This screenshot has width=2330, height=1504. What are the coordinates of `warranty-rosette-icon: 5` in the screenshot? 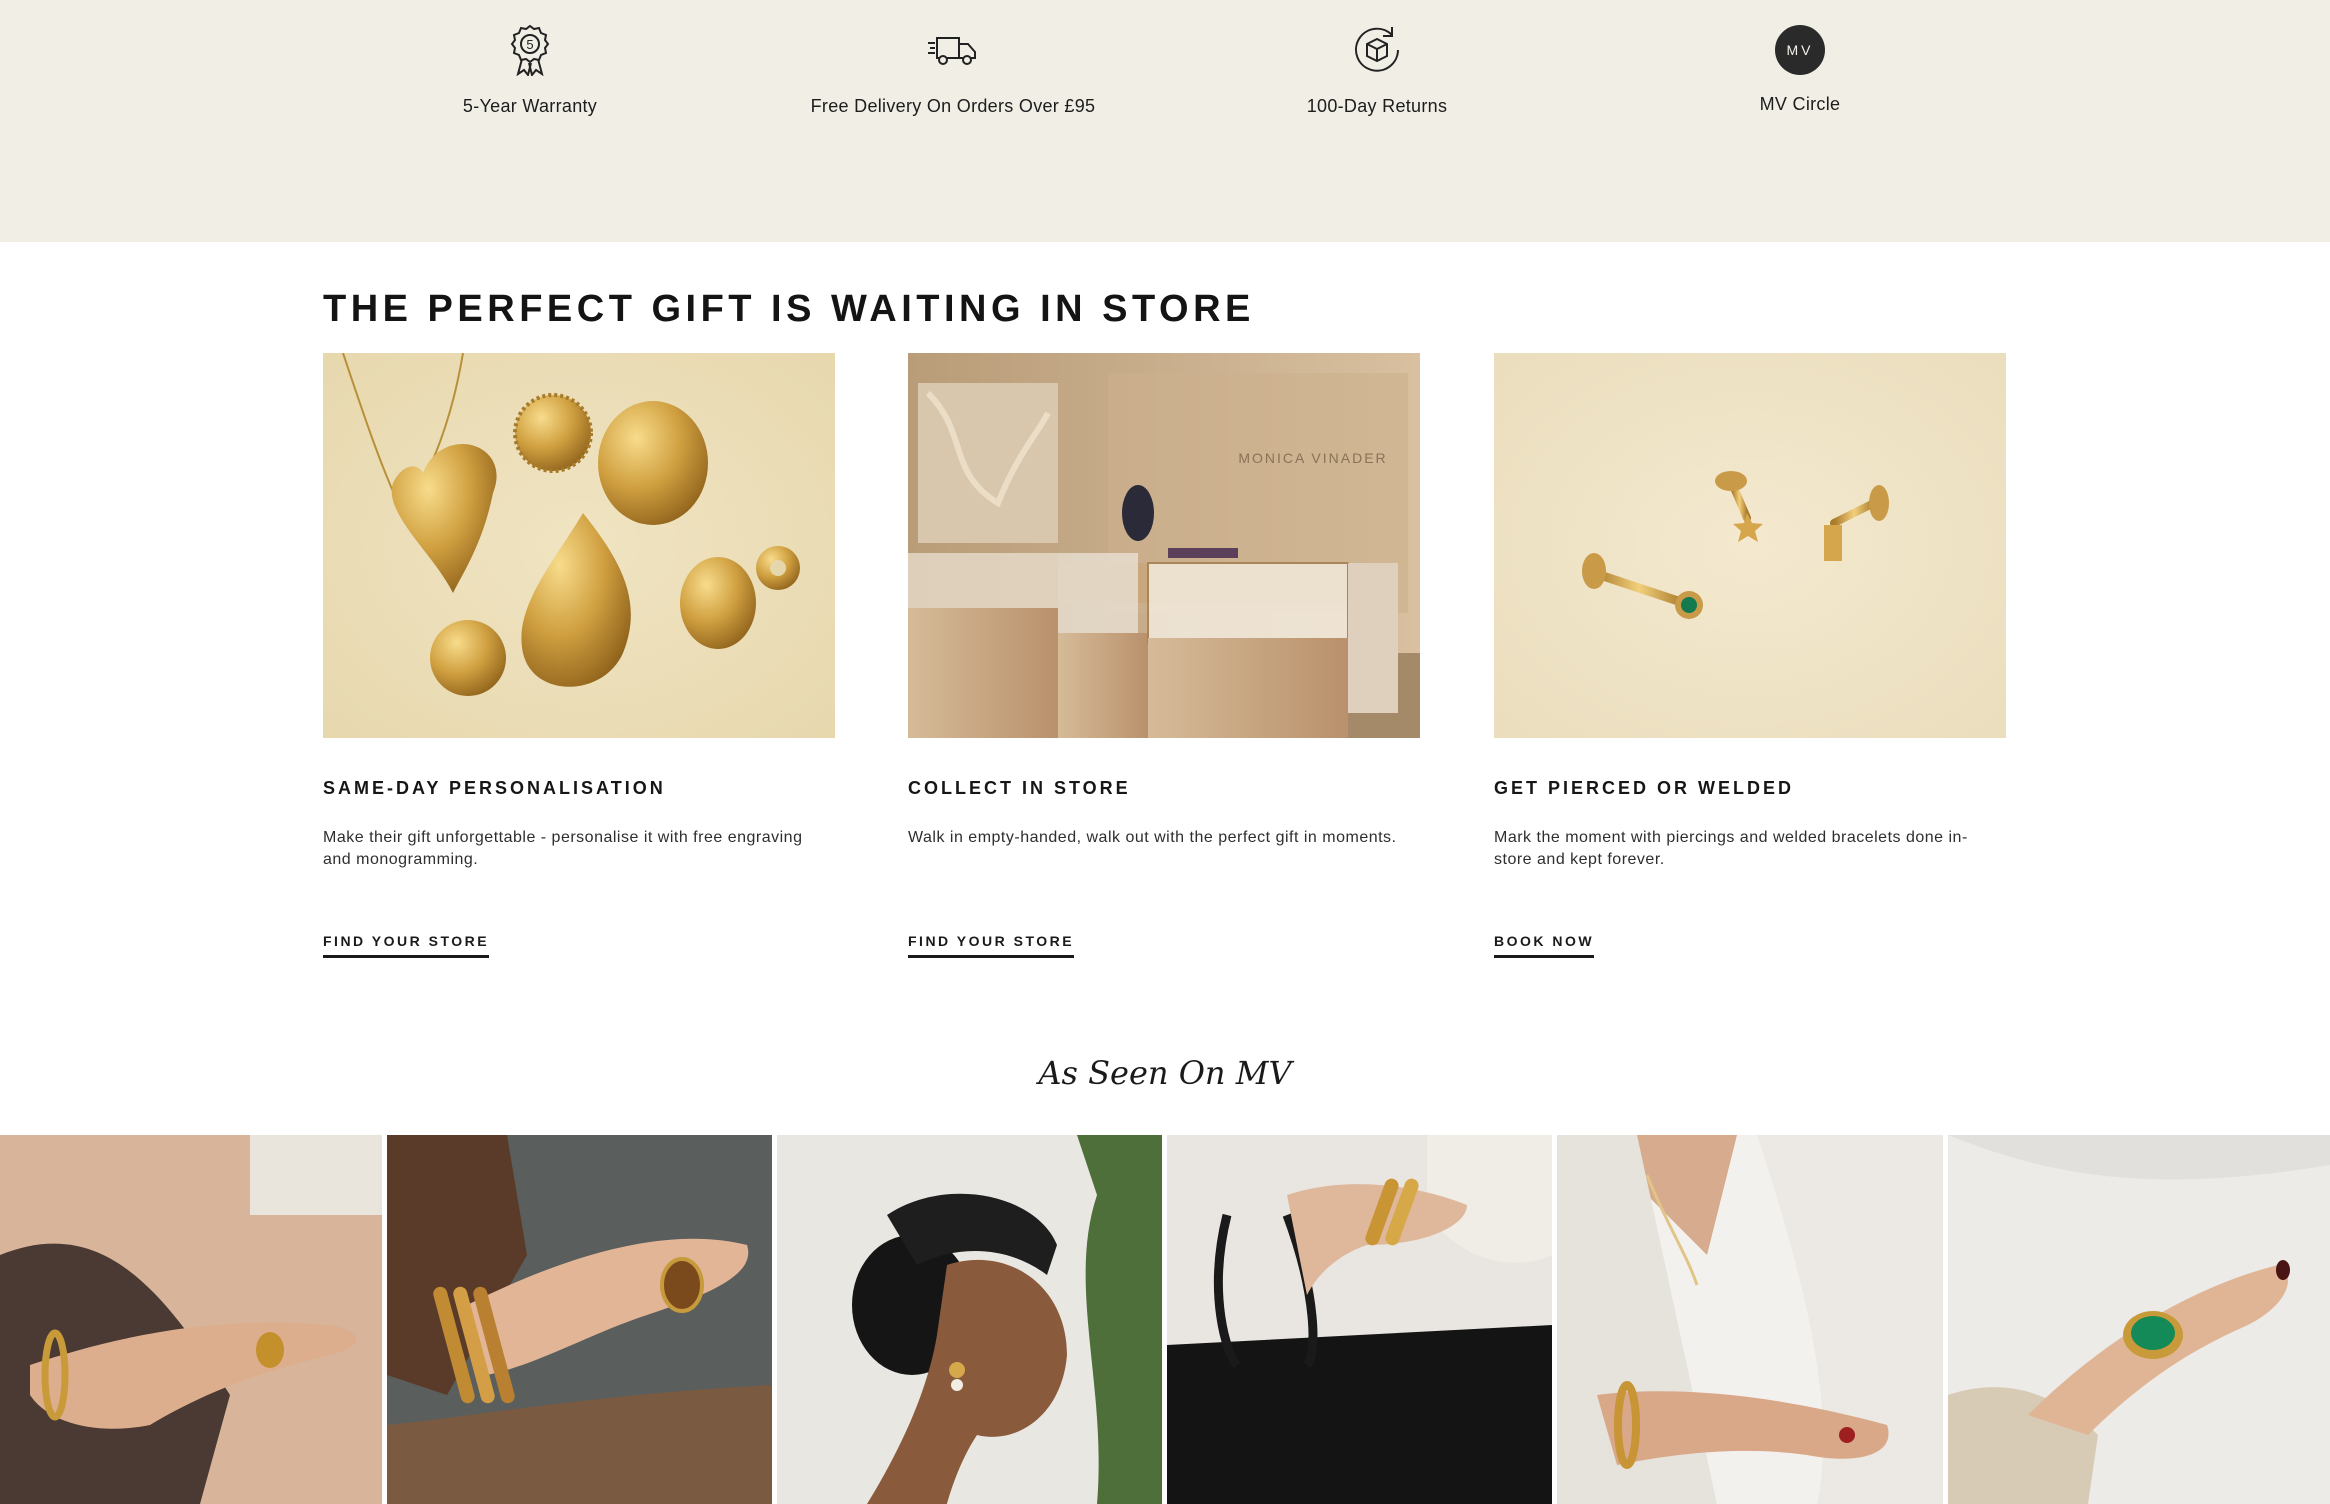 It's located at (530, 50).